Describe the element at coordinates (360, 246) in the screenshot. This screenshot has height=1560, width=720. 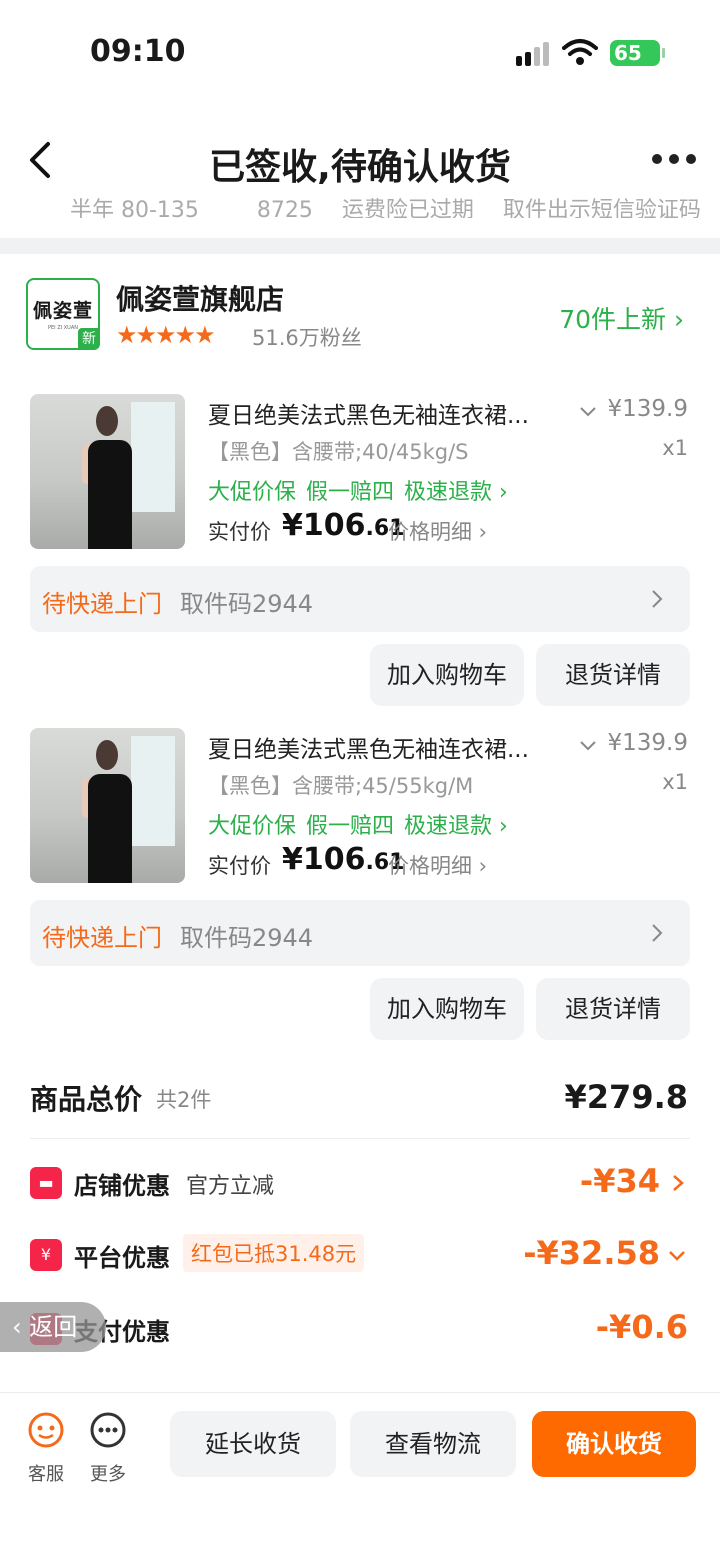
I see `section-divider` at that location.